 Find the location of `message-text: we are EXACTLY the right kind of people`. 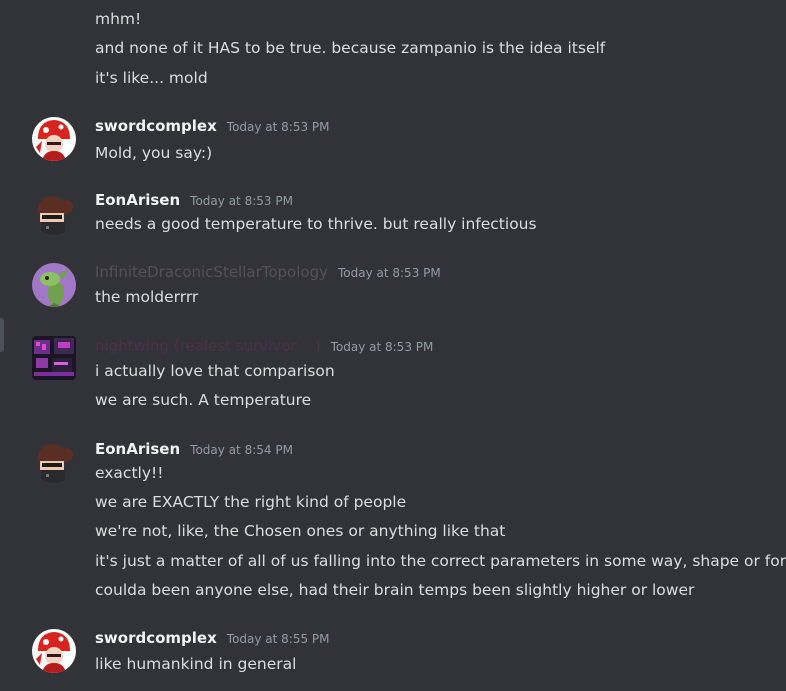

message-text: we are EXACTLY the right kind of people is located at coordinates (251, 502).